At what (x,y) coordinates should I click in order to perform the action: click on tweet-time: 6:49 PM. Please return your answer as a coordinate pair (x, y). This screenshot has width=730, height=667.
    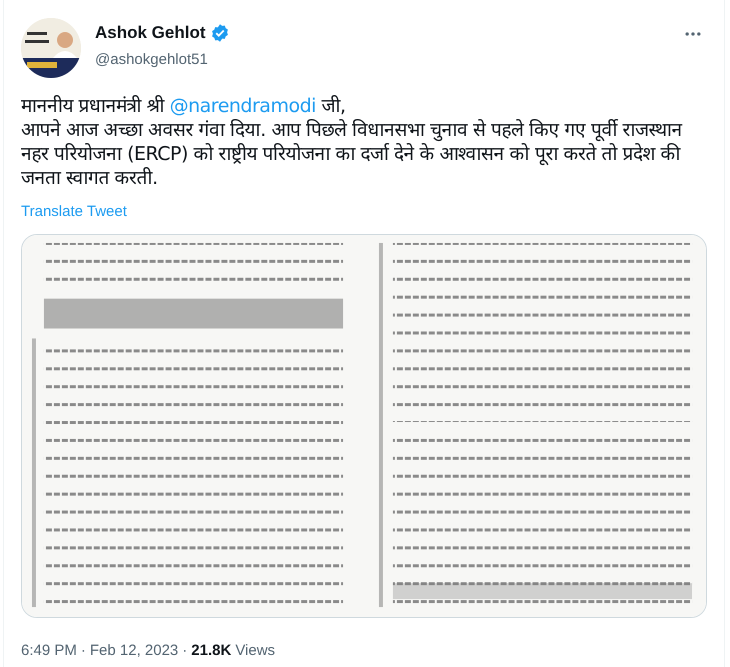
    Looking at the image, I should click on (49, 651).